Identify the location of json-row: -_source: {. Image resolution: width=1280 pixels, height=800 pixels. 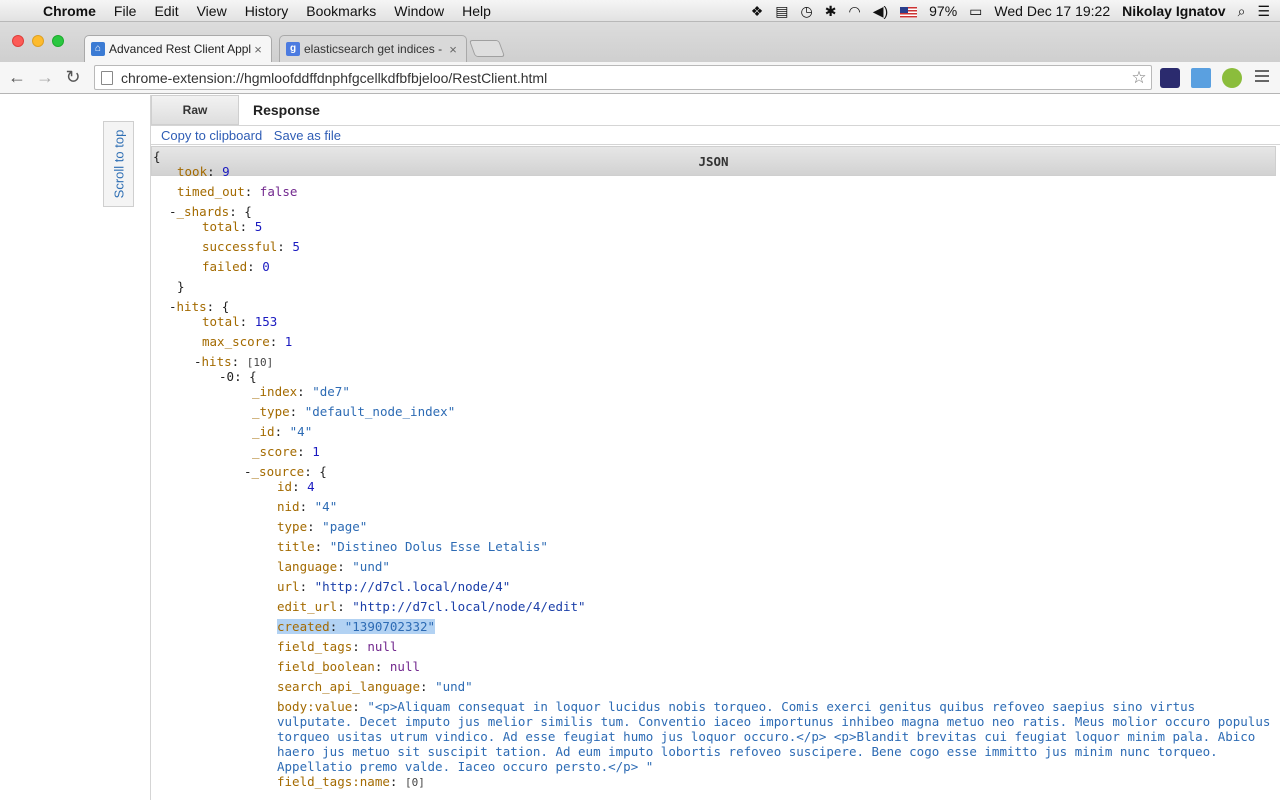
(285, 471).